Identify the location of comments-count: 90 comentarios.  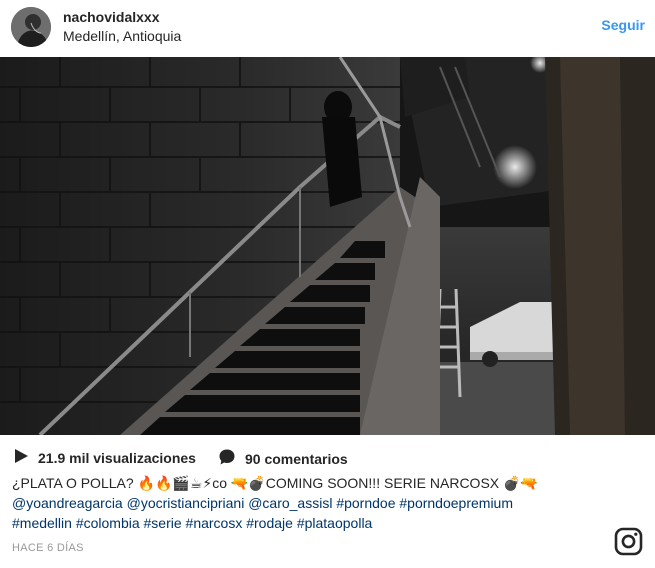
(296, 458).